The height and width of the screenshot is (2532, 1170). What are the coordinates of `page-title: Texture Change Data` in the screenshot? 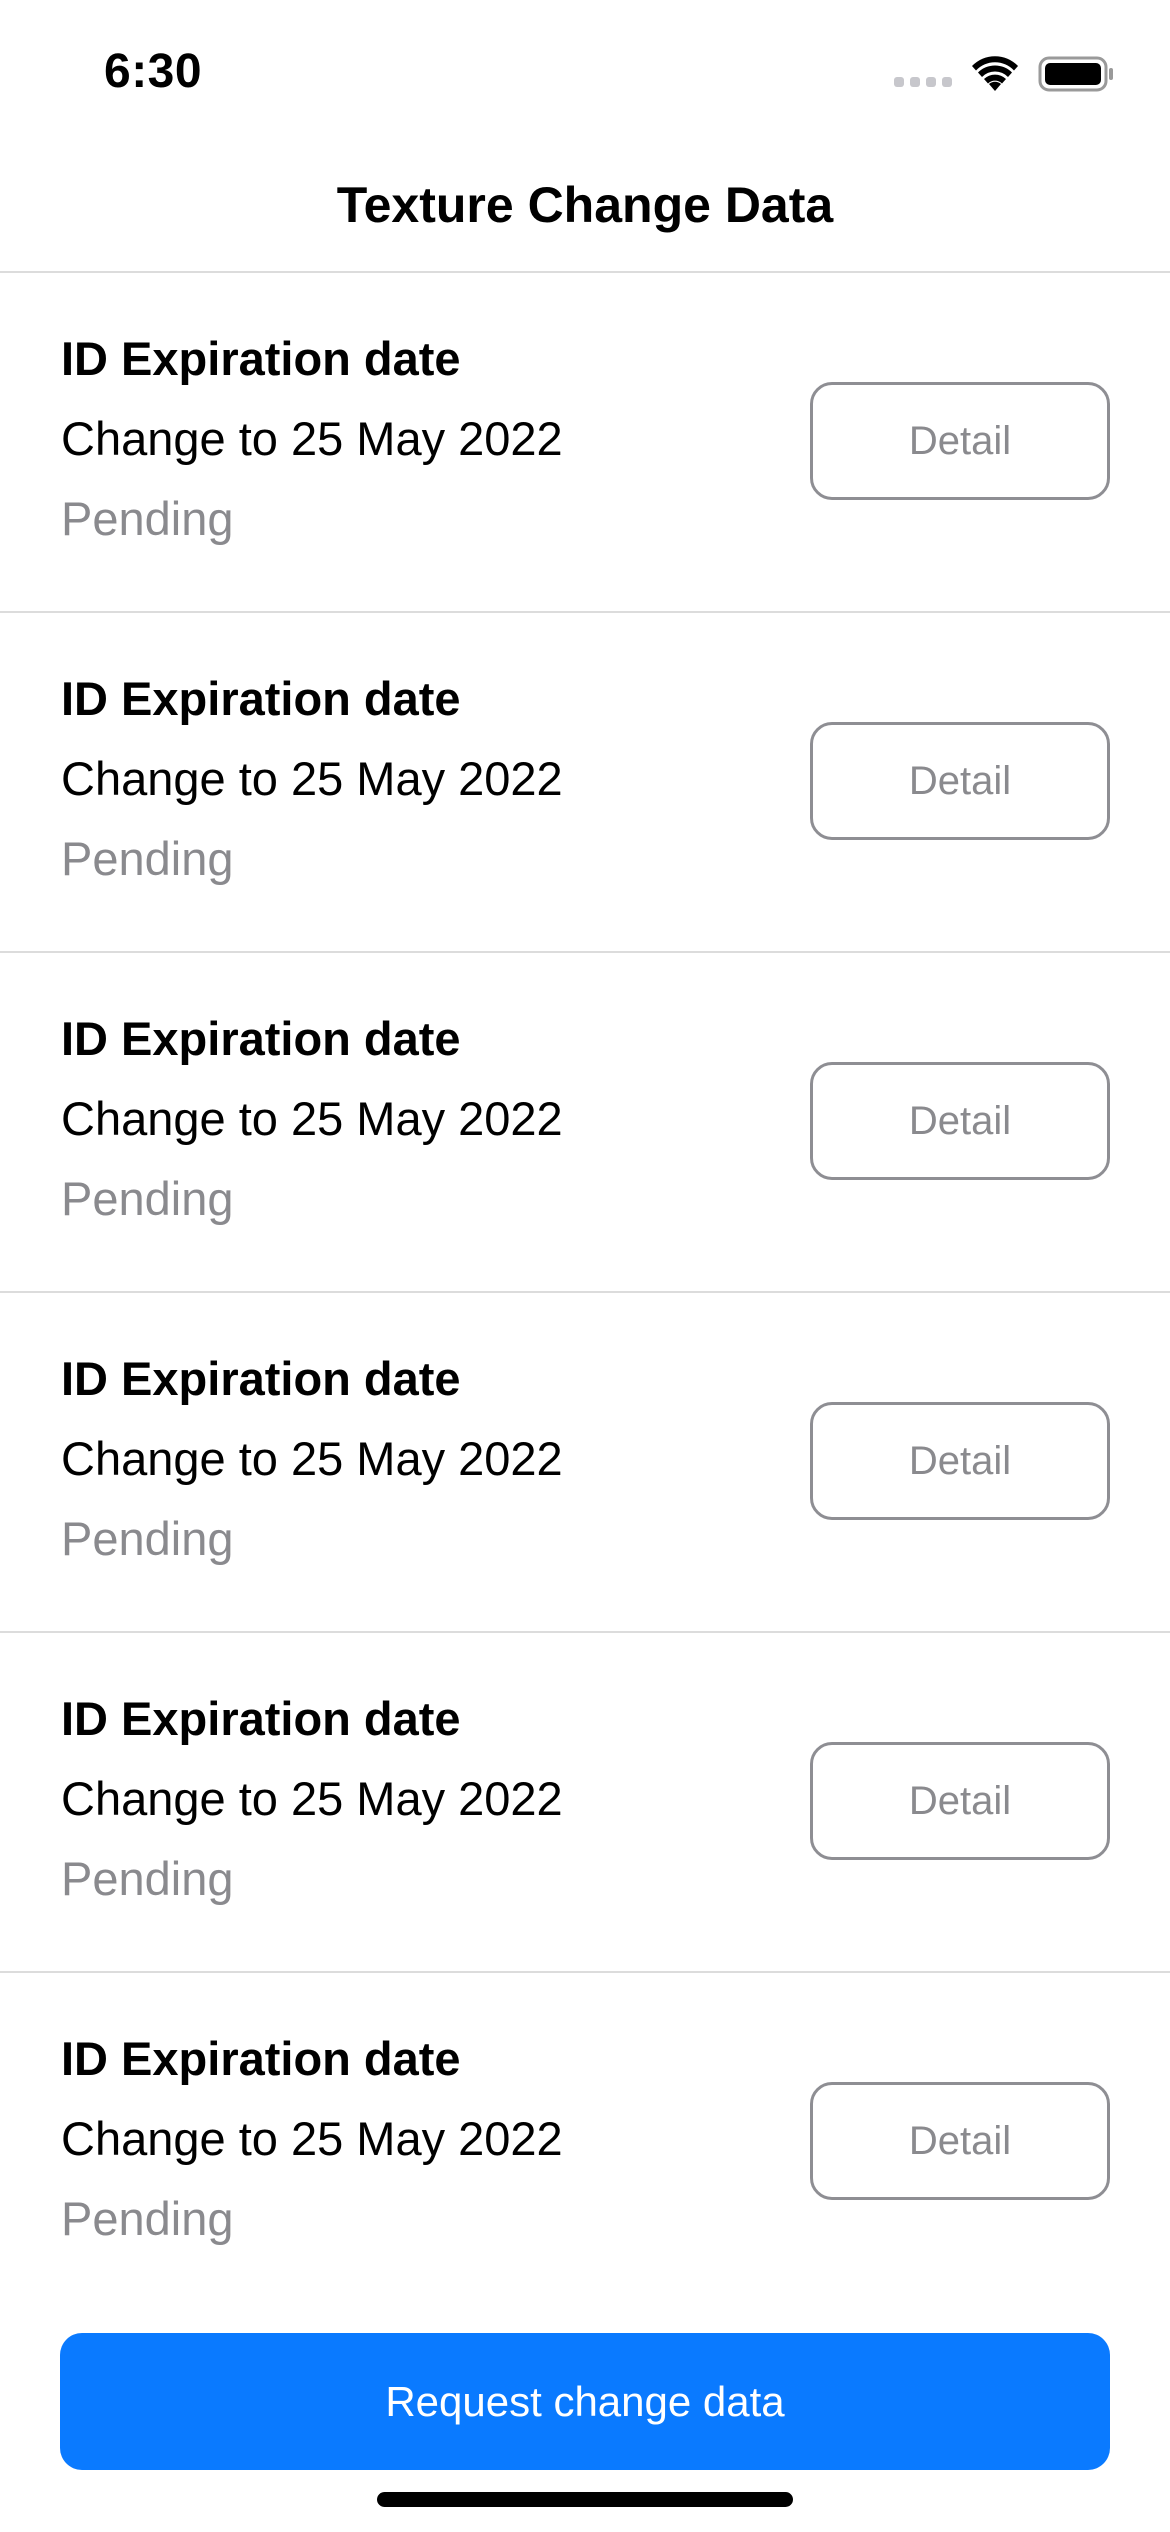 It's located at (585, 205).